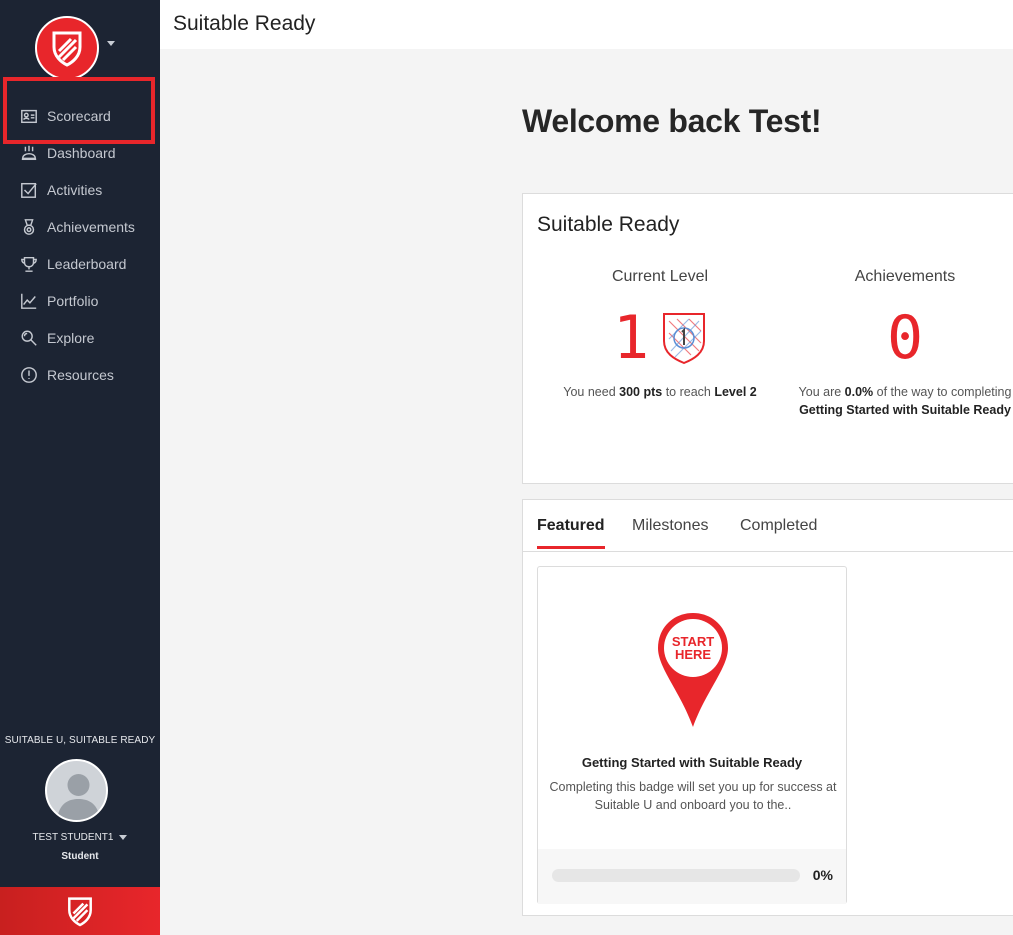 The image size is (1013, 935). What do you see at coordinates (660, 338) in the screenshot?
I see `level-row: 1` at bounding box center [660, 338].